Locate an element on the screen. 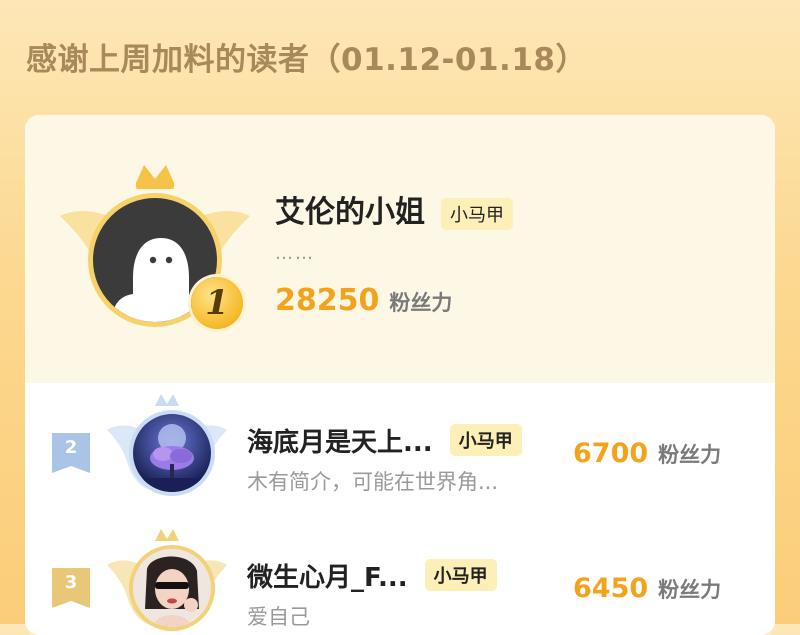 Image resolution: width=800 pixels, height=635 pixels. reader-name: 微生心月_F... 小马甲 is located at coordinates (372, 575).